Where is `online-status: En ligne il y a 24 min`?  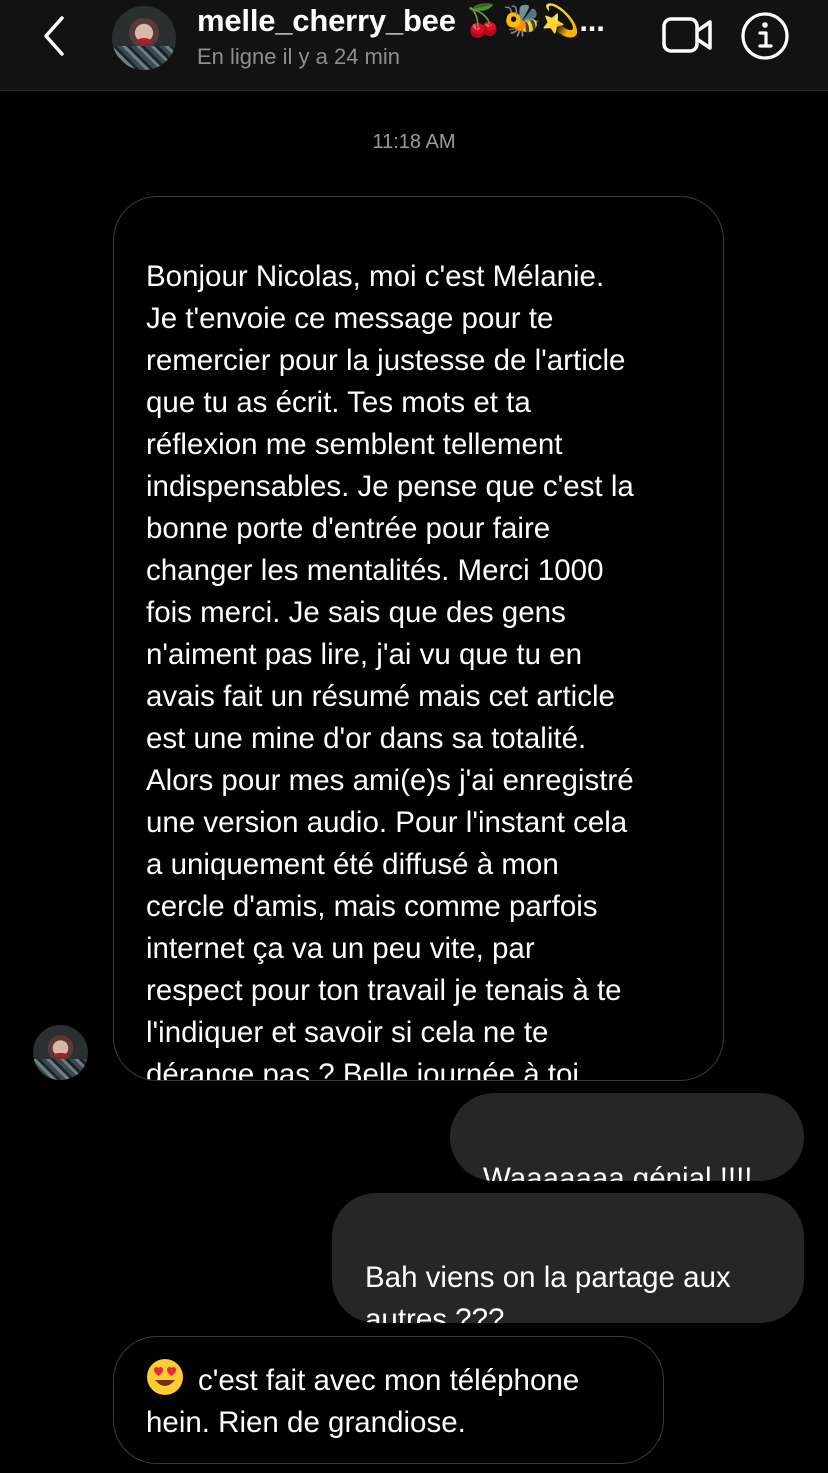 online-status: En ligne il y a 24 min is located at coordinates (298, 56).